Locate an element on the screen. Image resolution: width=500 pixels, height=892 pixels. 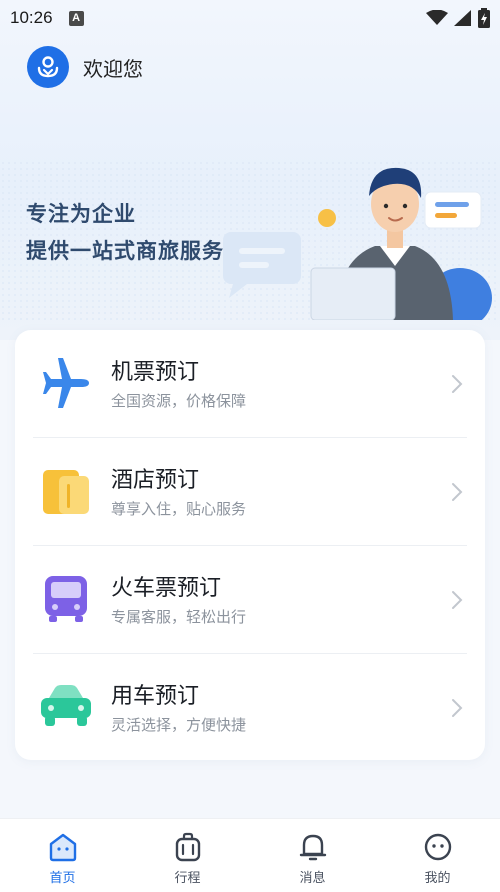
tab-home: 首页 is located at coordinates (62, 855).